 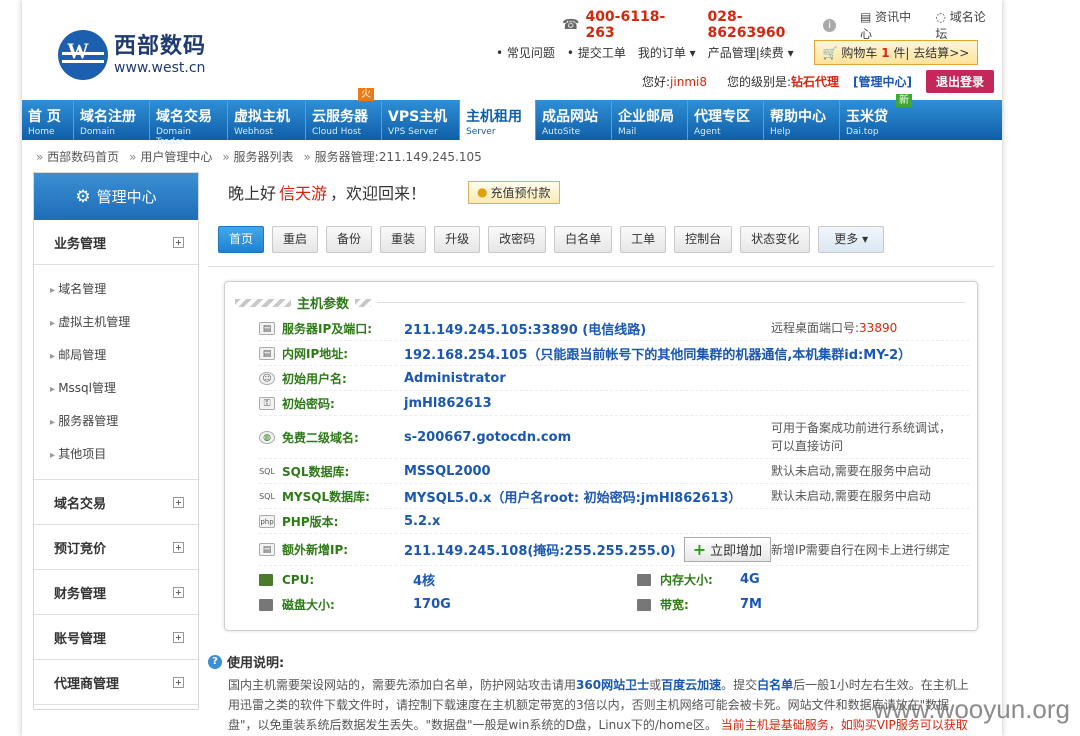 What do you see at coordinates (802, 120) in the screenshot?
I see `nav-help: 帮助中心 Help` at bounding box center [802, 120].